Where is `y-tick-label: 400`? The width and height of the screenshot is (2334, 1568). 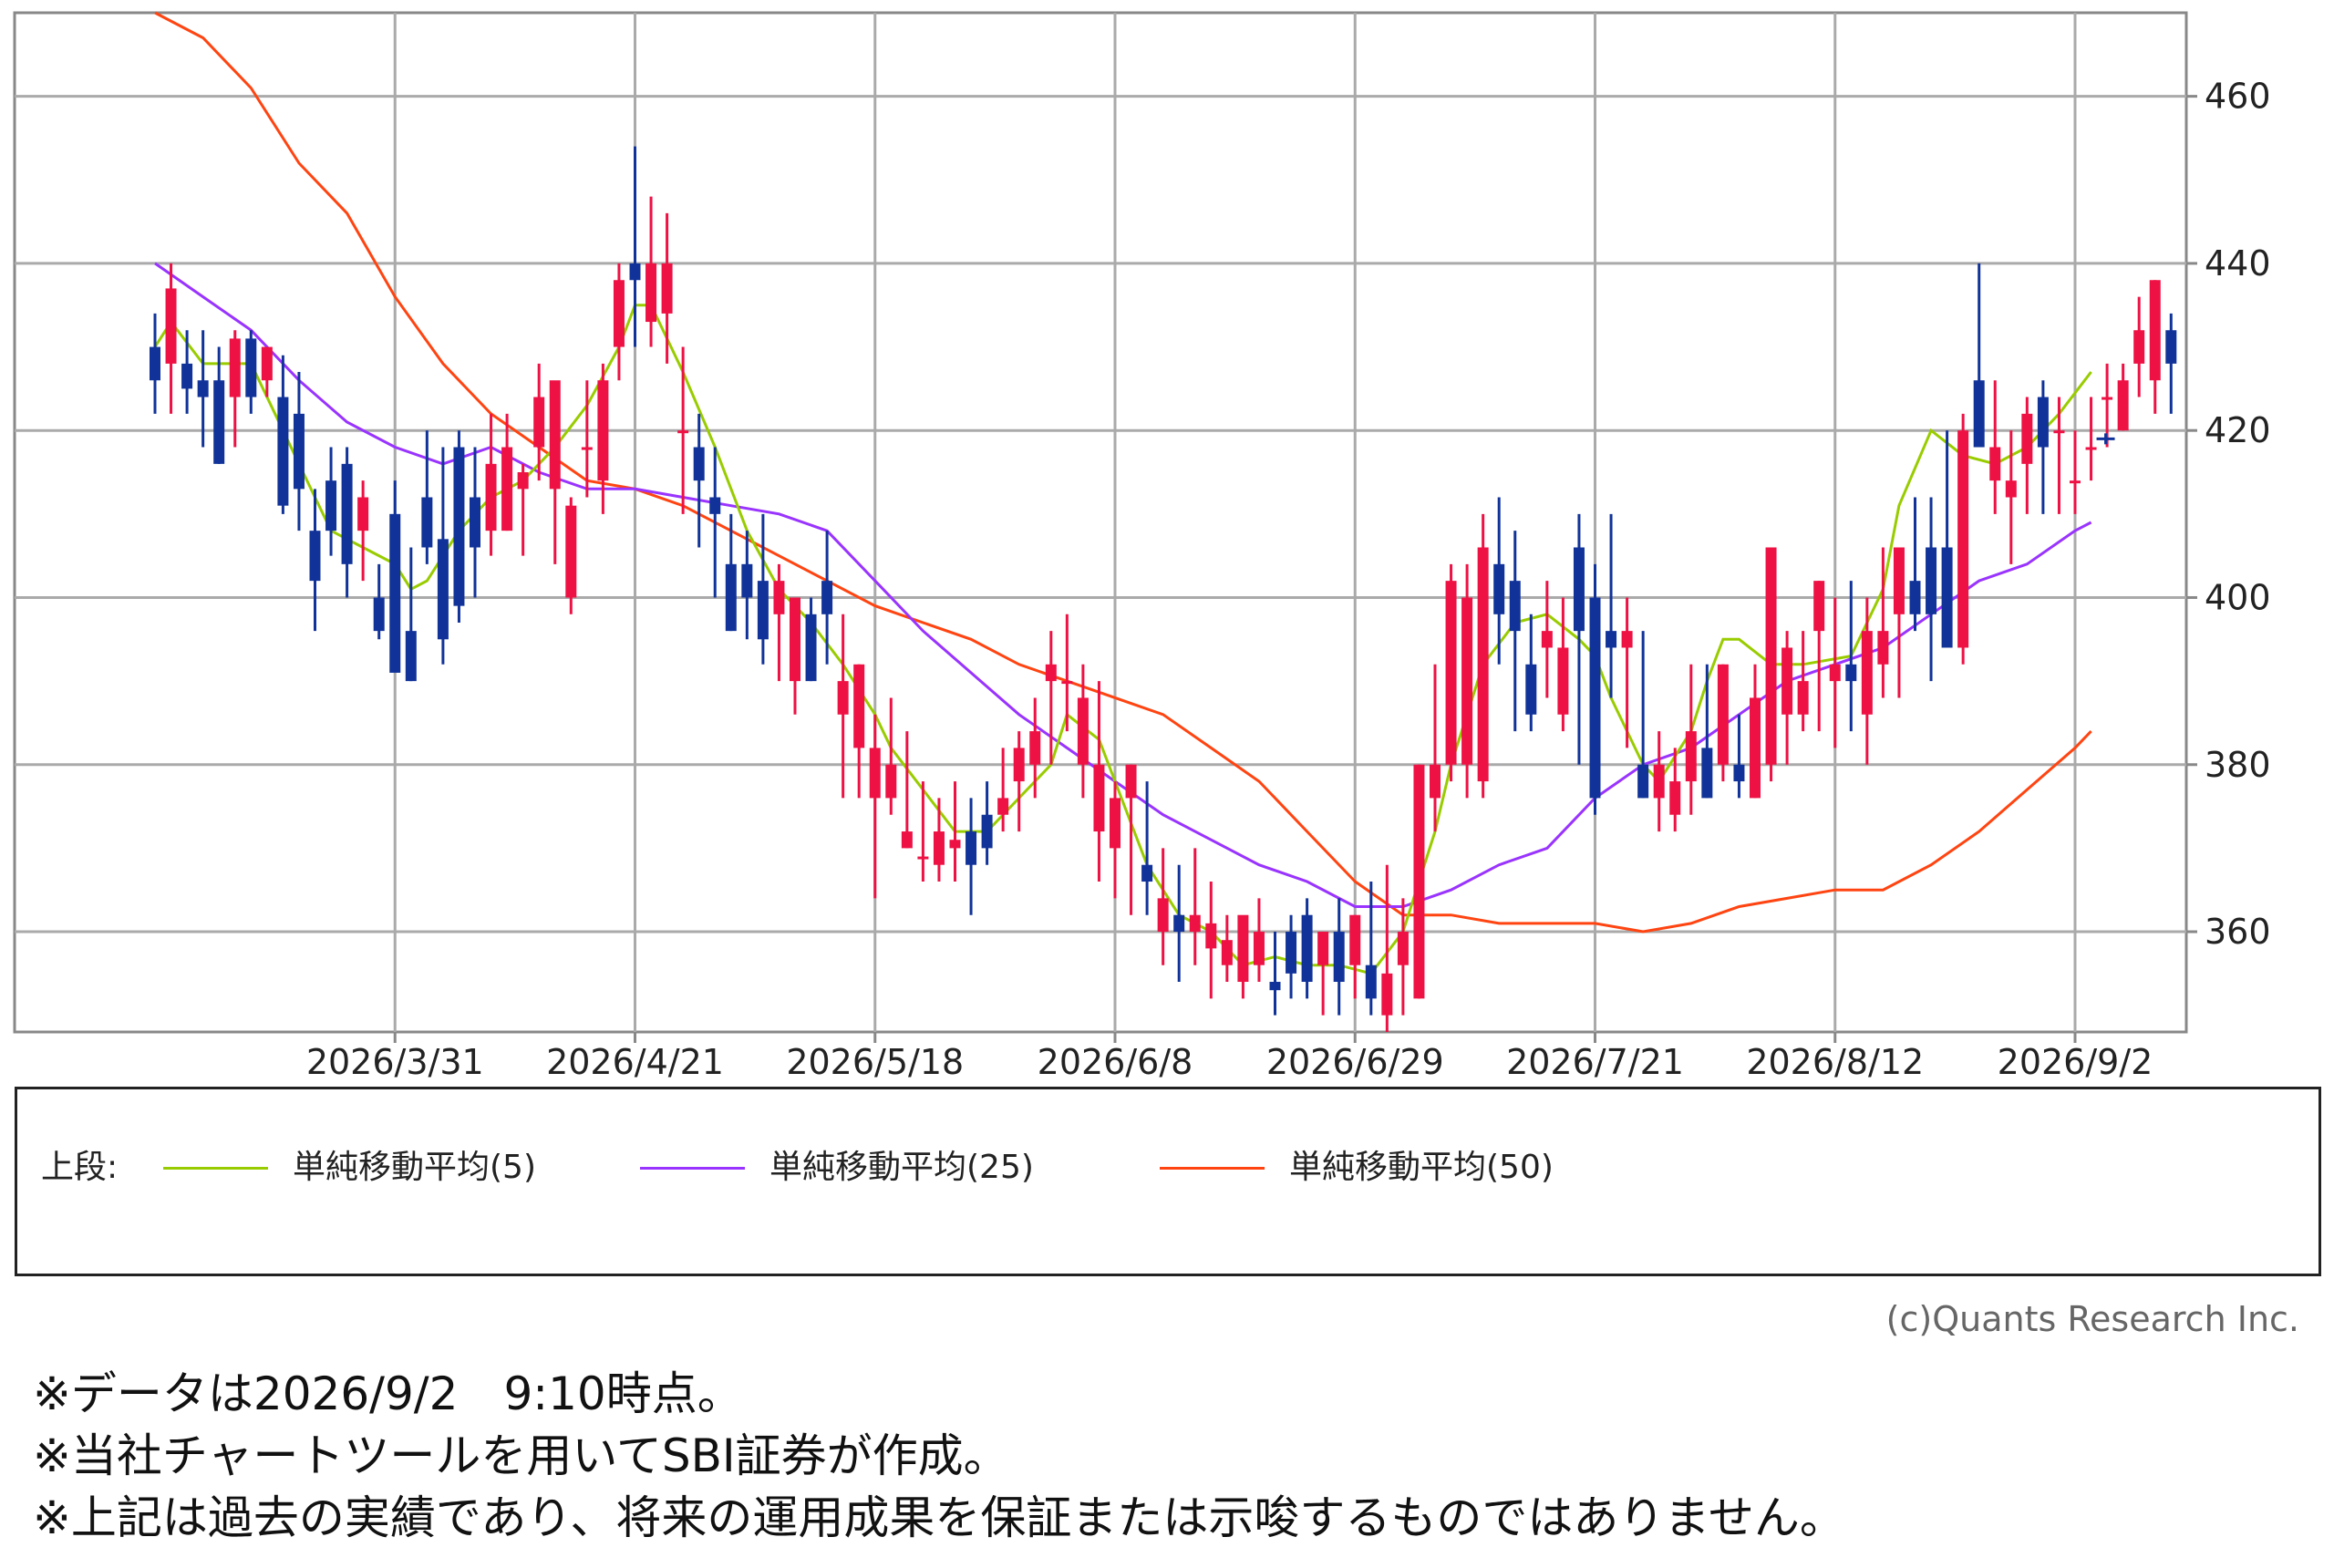 y-tick-label: 400 is located at coordinates (2238, 597).